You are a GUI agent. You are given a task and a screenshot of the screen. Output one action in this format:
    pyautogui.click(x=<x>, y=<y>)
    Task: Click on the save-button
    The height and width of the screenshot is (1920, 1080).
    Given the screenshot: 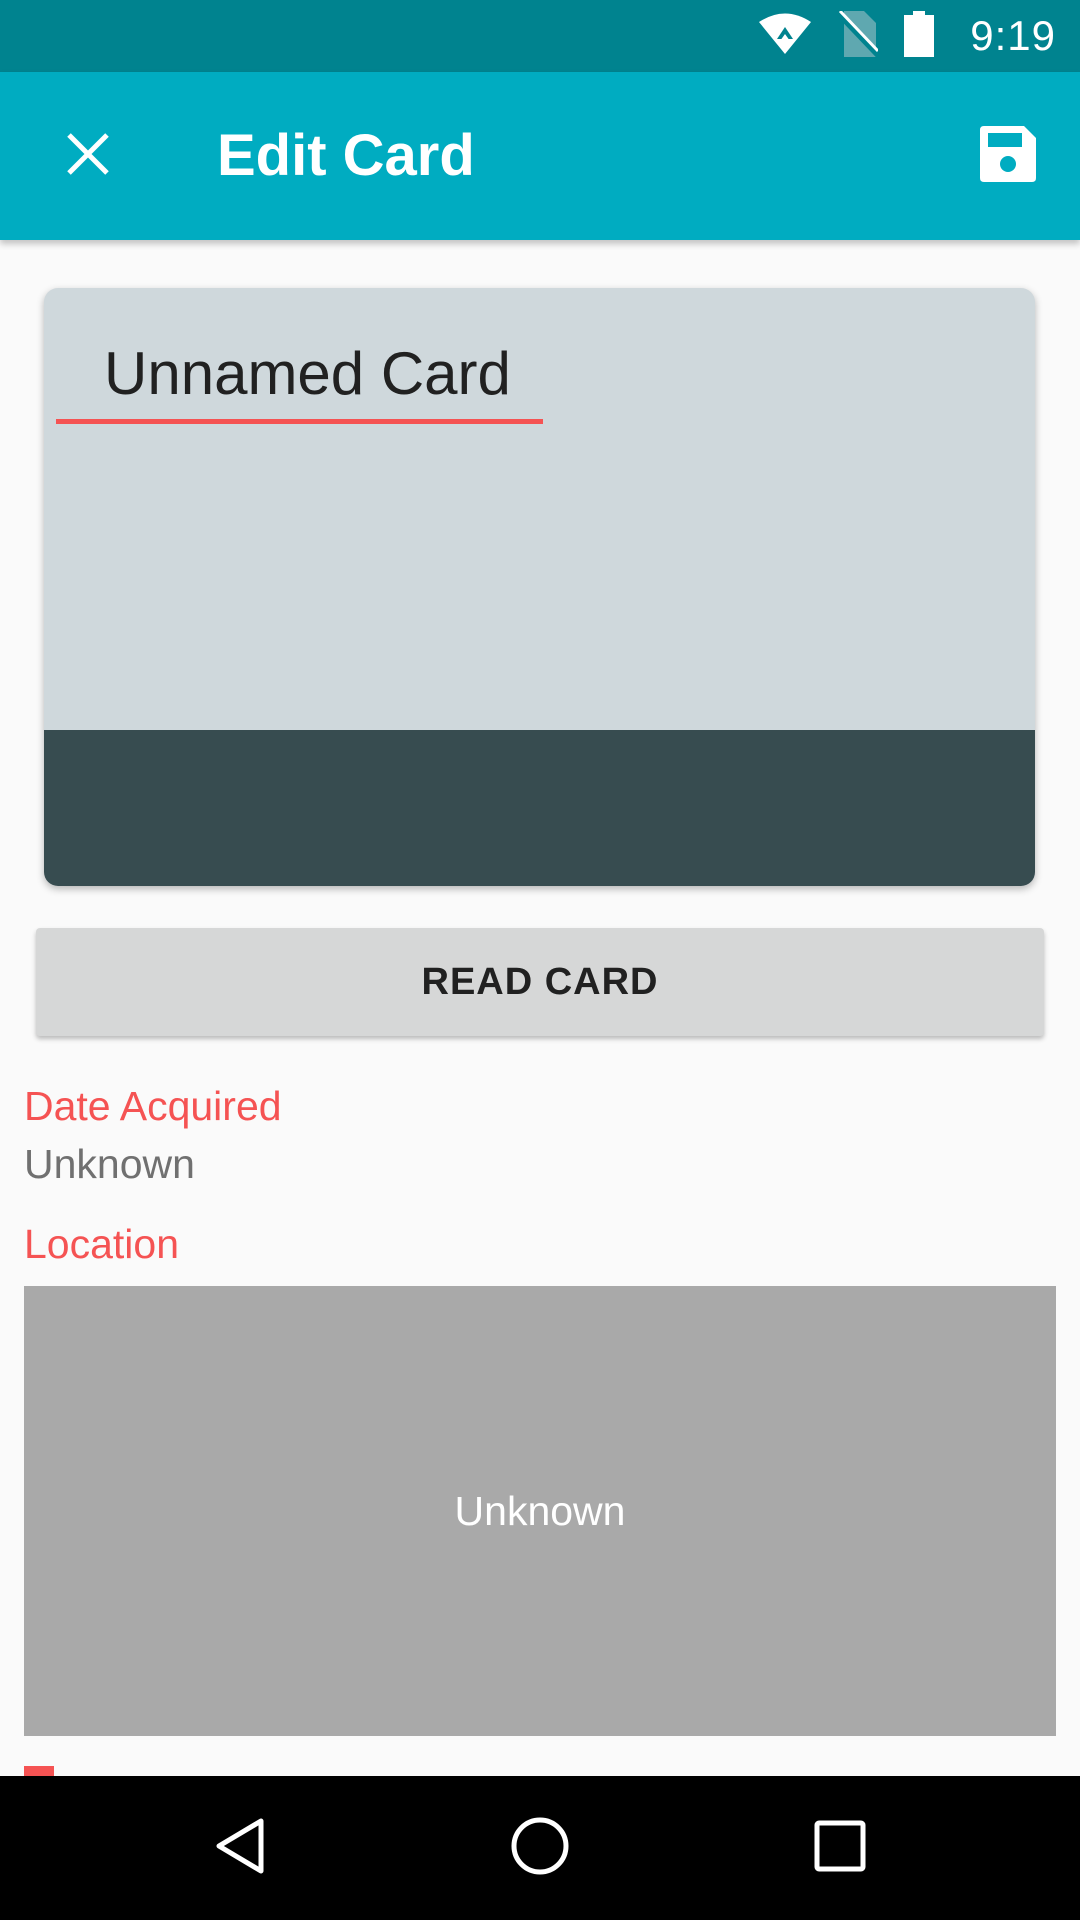 What is the action you would take?
    pyautogui.click(x=1008, y=156)
    